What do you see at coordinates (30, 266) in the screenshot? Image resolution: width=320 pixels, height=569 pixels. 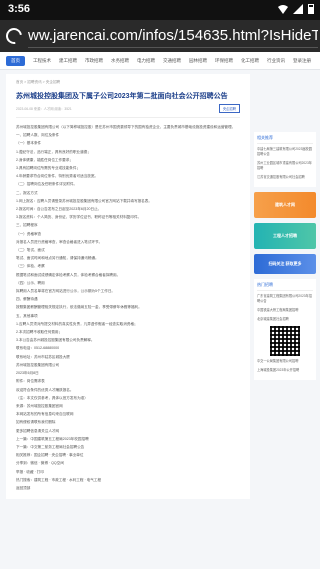 I see `article-paragraph: （三）体检、考察` at bounding box center [30, 266].